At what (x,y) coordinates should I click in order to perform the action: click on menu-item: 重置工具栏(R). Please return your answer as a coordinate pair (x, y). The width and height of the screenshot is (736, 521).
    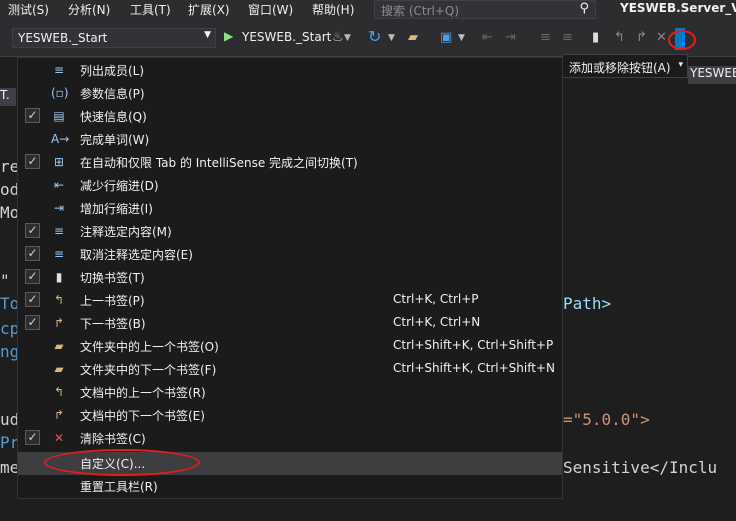
    Looking at the image, I should click on (290, 486).